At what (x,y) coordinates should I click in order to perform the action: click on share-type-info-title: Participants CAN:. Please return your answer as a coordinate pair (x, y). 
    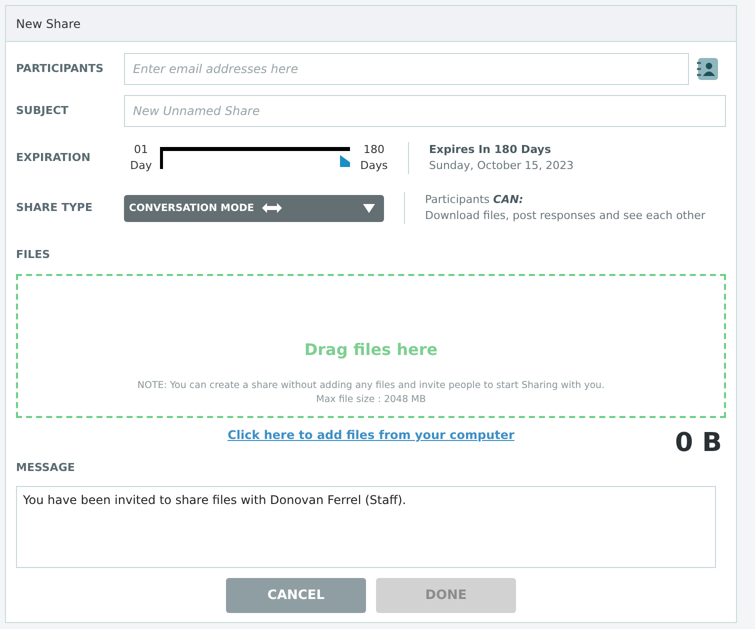
    Looking at the image, I should click on (474, 200).